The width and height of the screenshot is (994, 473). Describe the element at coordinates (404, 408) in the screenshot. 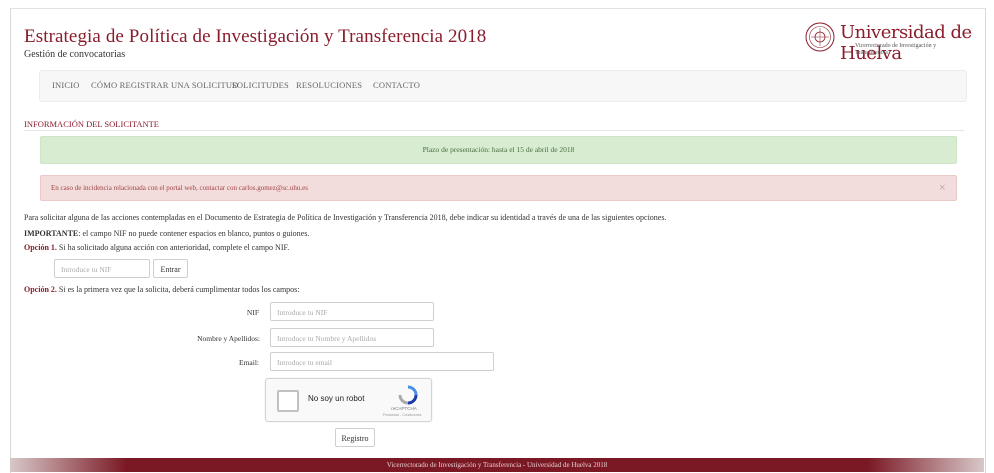

I see `recaptcha-brand: reCAPTCHA` at that location.